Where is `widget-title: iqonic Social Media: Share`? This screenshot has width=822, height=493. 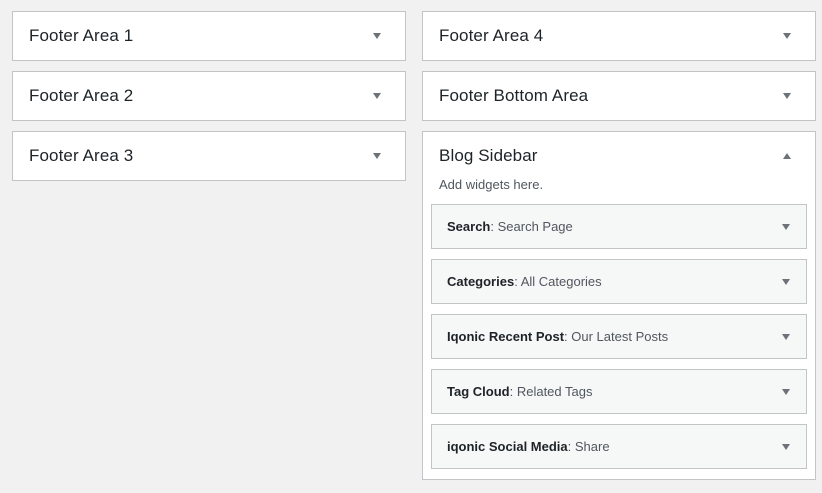
widget-title: iqonic Social Media: Share is located at coordinates (528, 446).